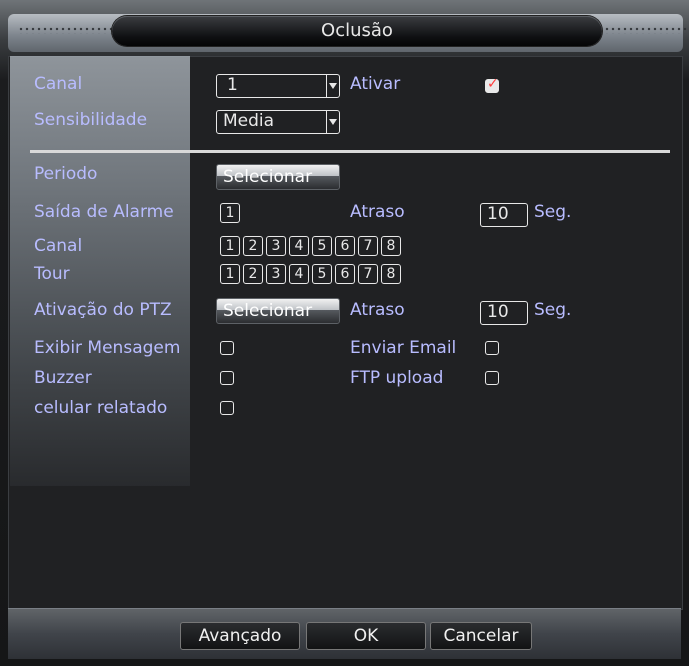  I want to click on ativar-checkbox, so click(492, 84).